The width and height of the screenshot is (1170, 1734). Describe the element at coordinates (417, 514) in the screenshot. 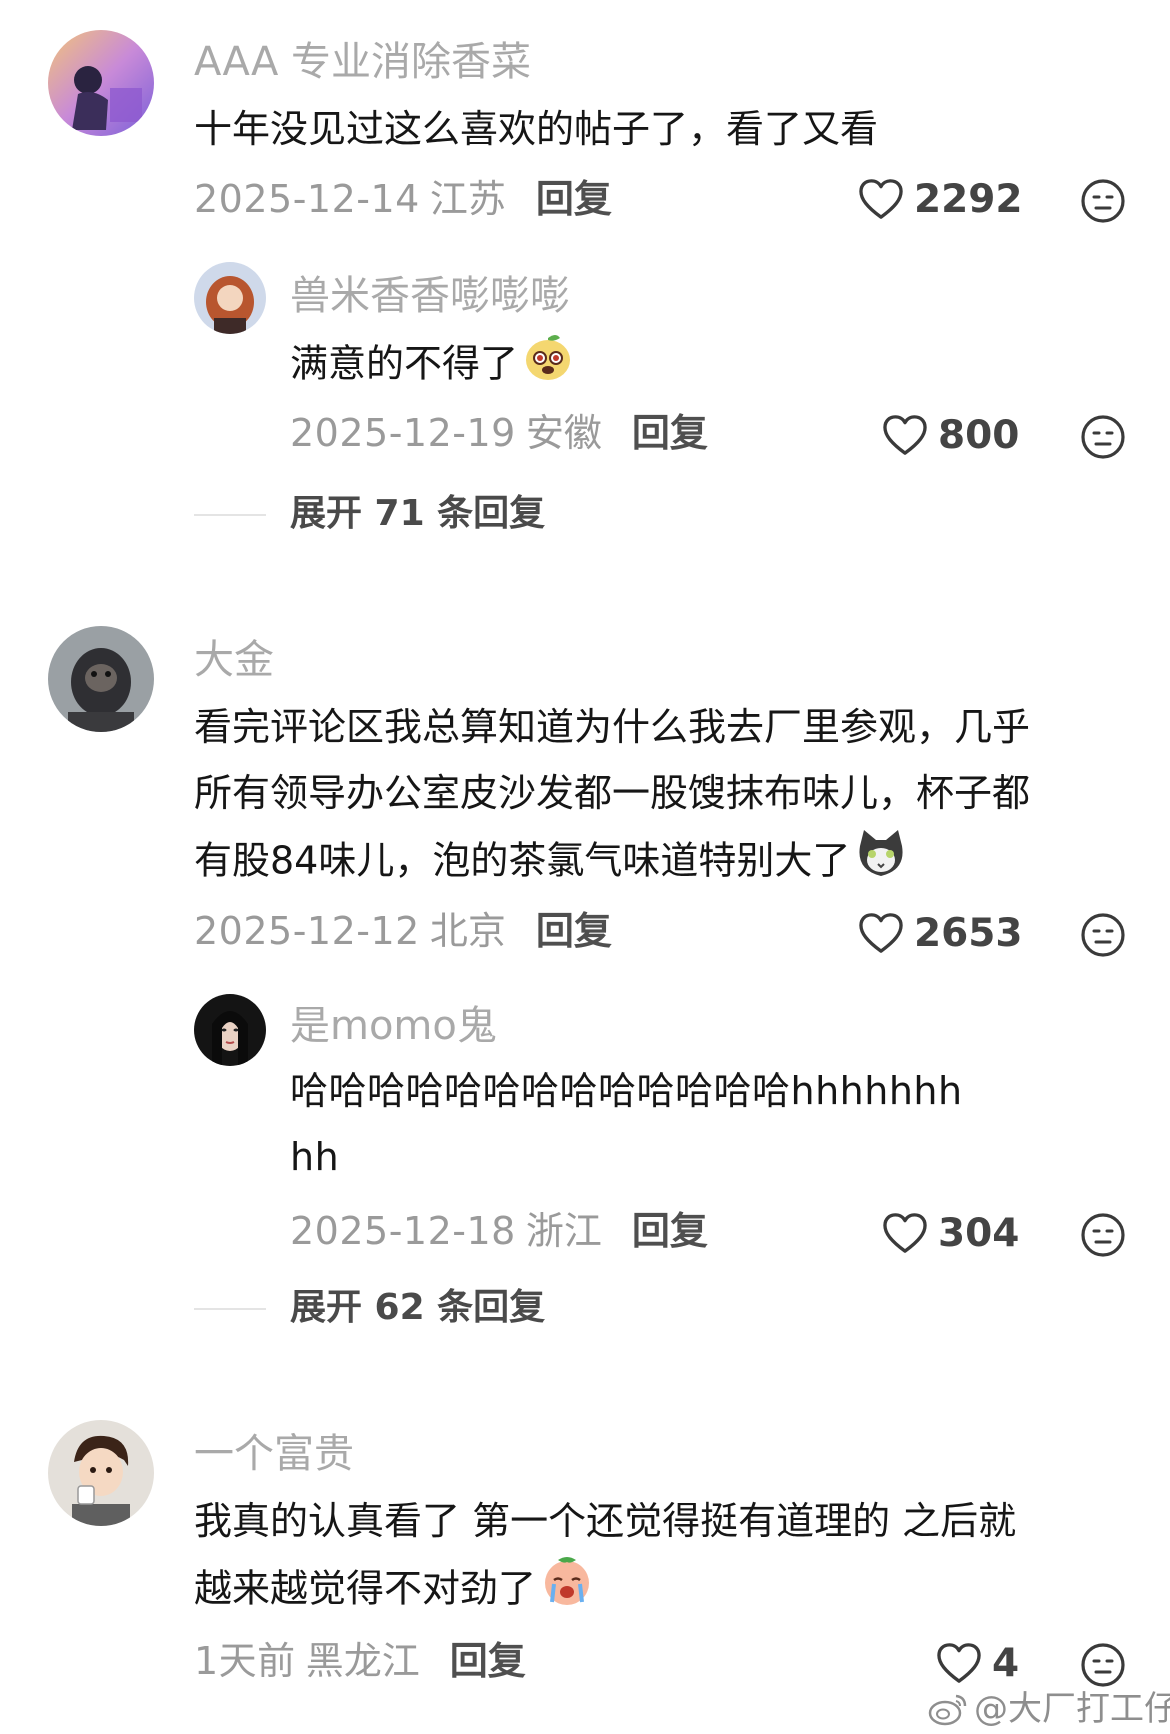

I see `expand-replies-button: 展开 71 条回复` at that location.